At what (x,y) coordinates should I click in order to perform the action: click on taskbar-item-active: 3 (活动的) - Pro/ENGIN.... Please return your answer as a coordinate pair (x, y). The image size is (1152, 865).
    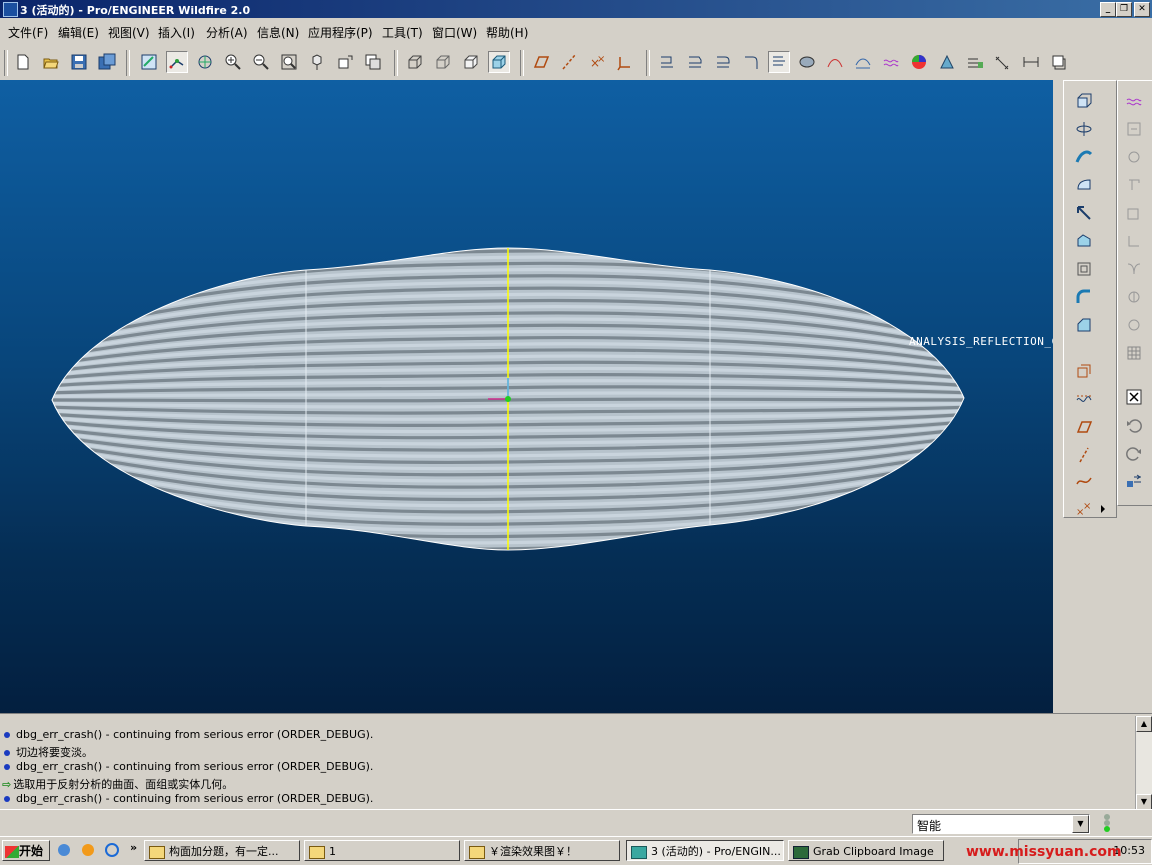
    Looking at the image, I should click on (705, 850).